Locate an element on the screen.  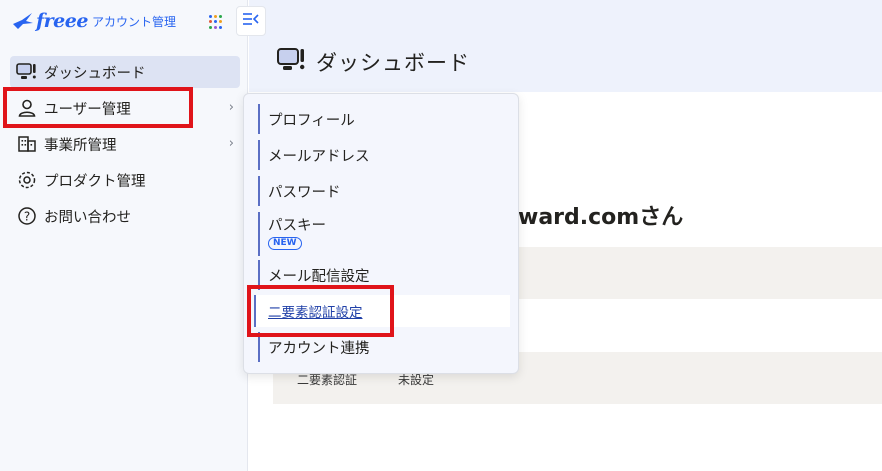
collapse-sidebar-button is located at coordinates (251, 21).